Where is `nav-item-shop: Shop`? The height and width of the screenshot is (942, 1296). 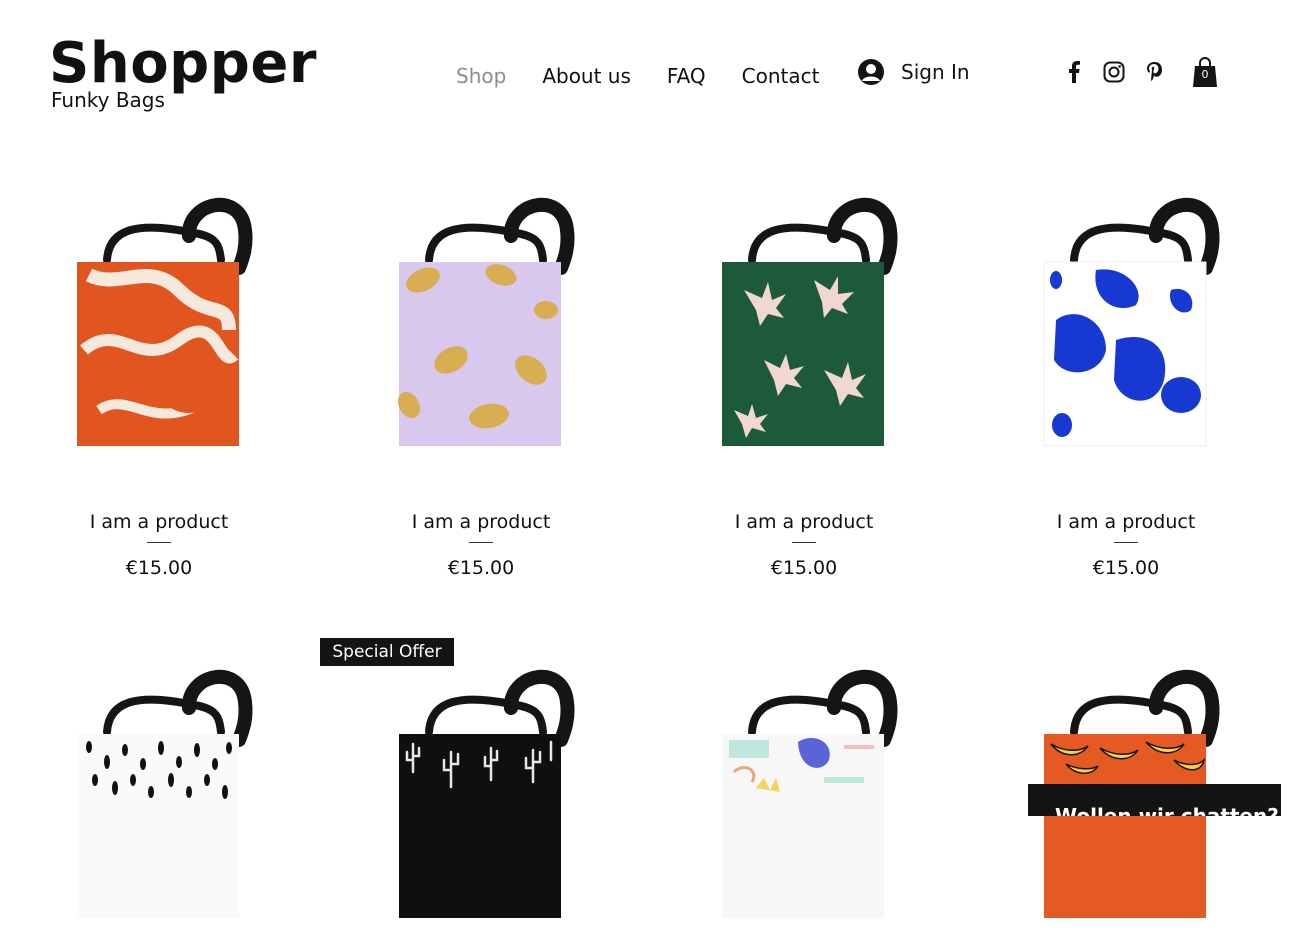 nav-item-shop: Shop is located at coordinates (481, 76).